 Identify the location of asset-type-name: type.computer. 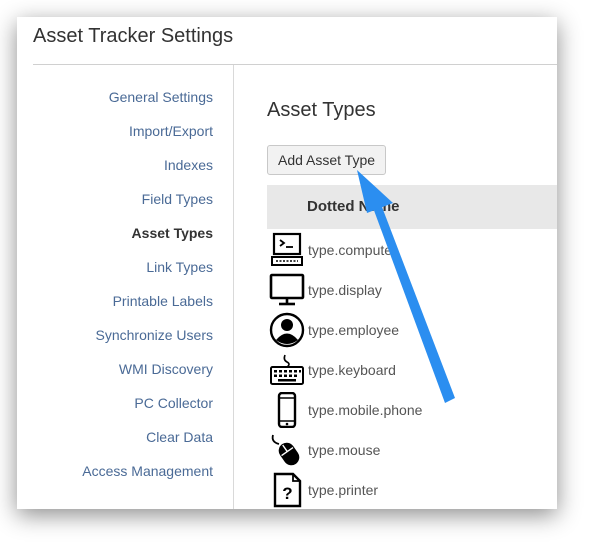
(352, 250).